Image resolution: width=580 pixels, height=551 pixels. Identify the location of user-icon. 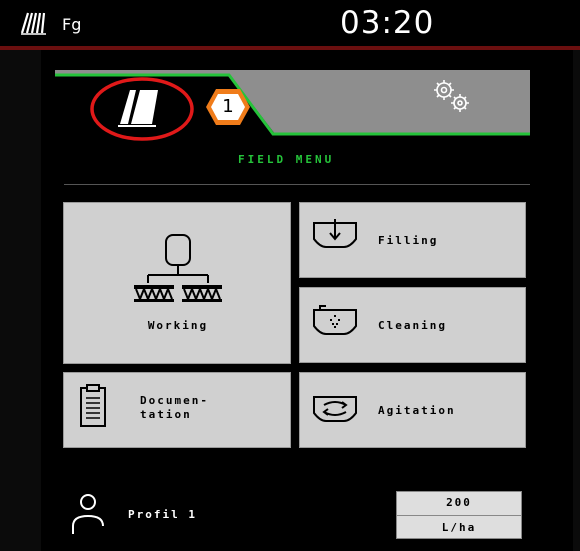
(88, 514).